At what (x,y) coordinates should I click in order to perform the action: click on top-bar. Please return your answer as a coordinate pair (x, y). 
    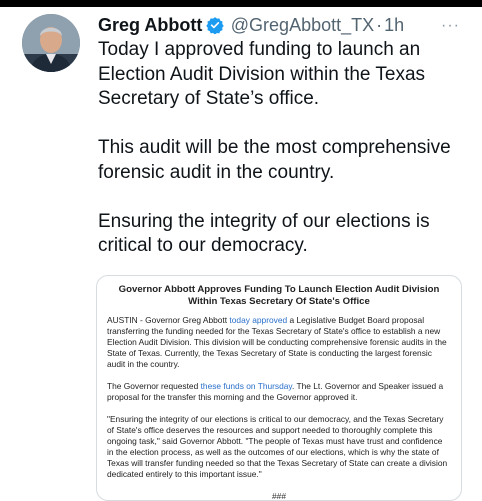
    Looking at the image, I should click on (241, 3).